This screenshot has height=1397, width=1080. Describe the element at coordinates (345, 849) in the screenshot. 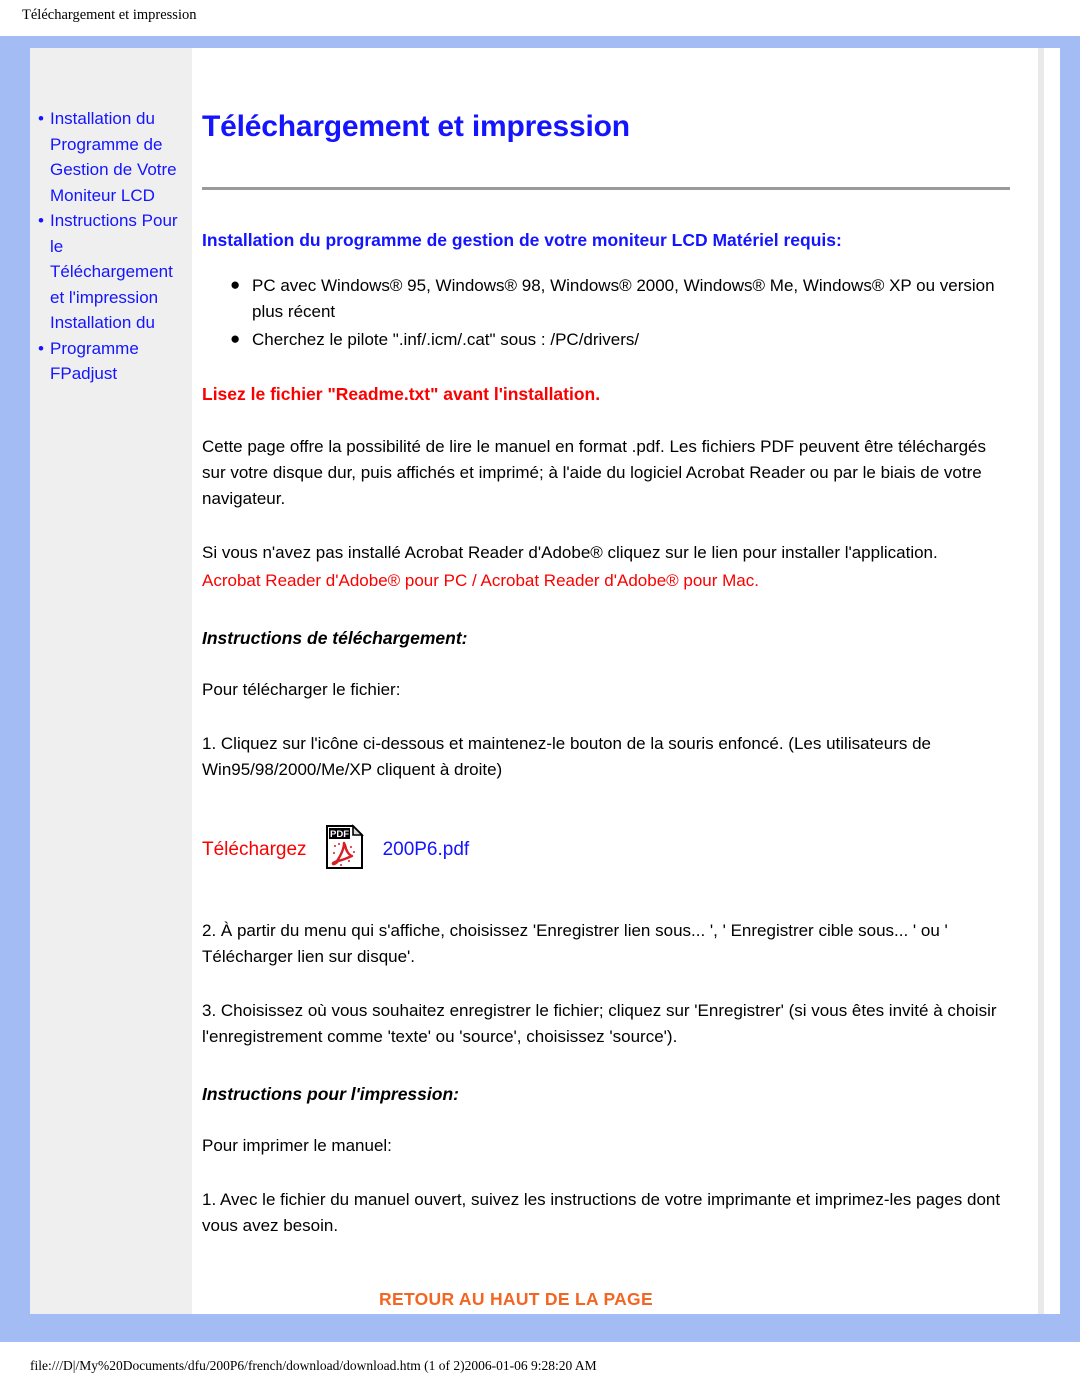

I see `pdf-file-icon: PDF` at that location.